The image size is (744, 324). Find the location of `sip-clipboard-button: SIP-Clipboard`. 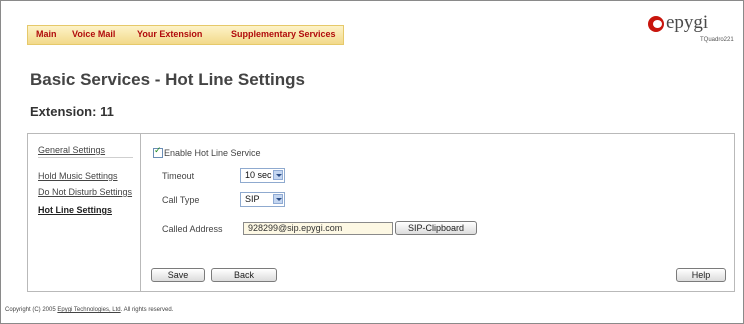

sip-clipboard-button: SIP-Clipboard is located at coordinates (436, 228).